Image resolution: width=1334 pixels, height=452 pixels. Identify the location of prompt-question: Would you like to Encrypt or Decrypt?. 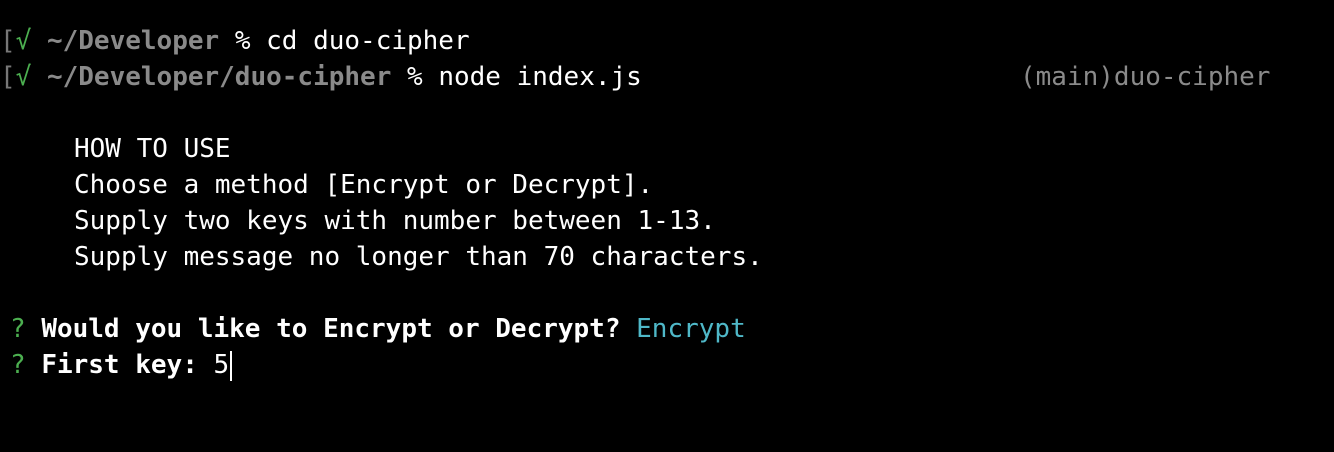
(331, 329).